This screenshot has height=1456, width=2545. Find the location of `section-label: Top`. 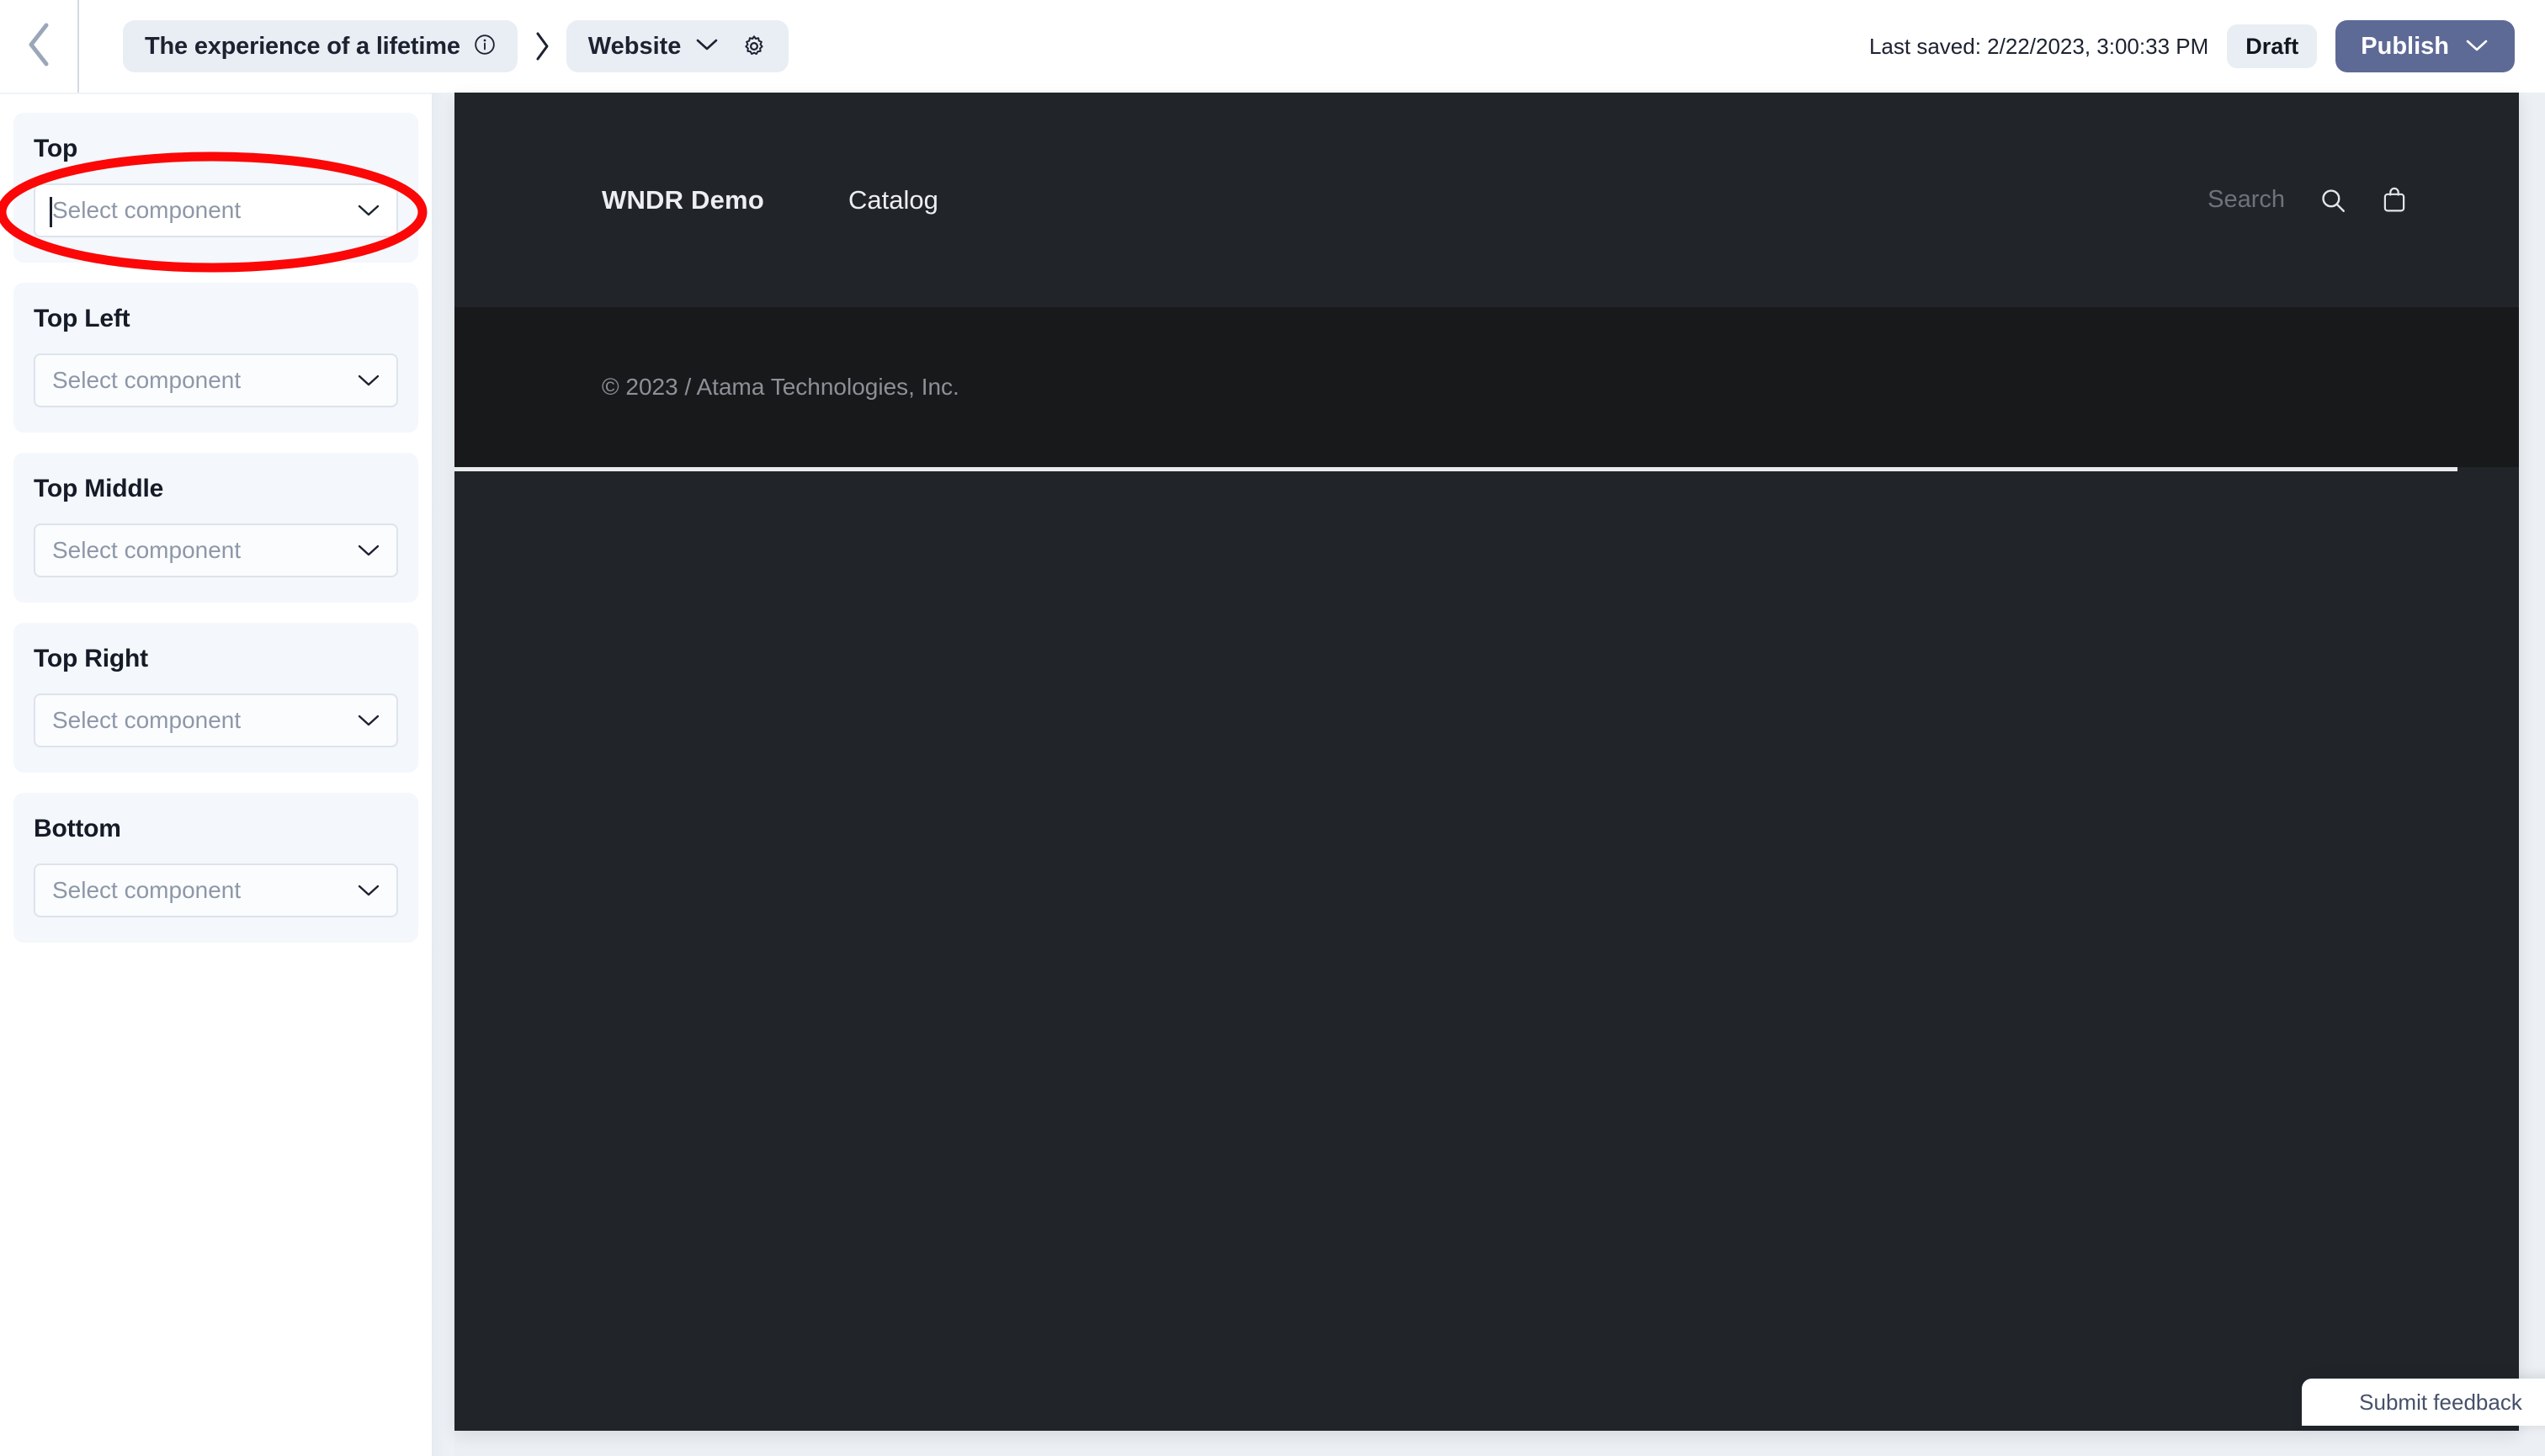

section-label: Top is located at coordinates (56, 148).